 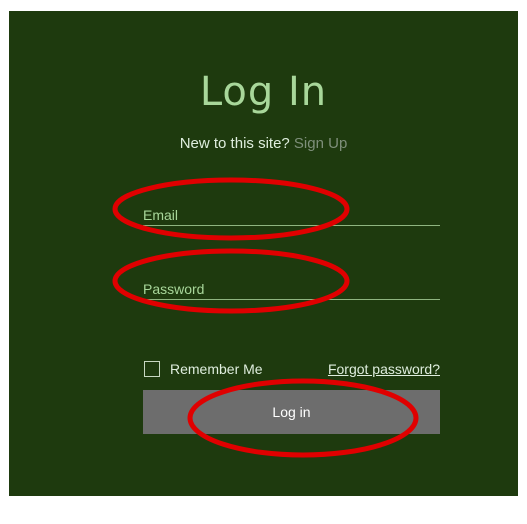 What do you see at coordinates (234, 143) in the screenshot?
I see `signup-prompt-text: New to this site?` at bounding box center [234, 143].